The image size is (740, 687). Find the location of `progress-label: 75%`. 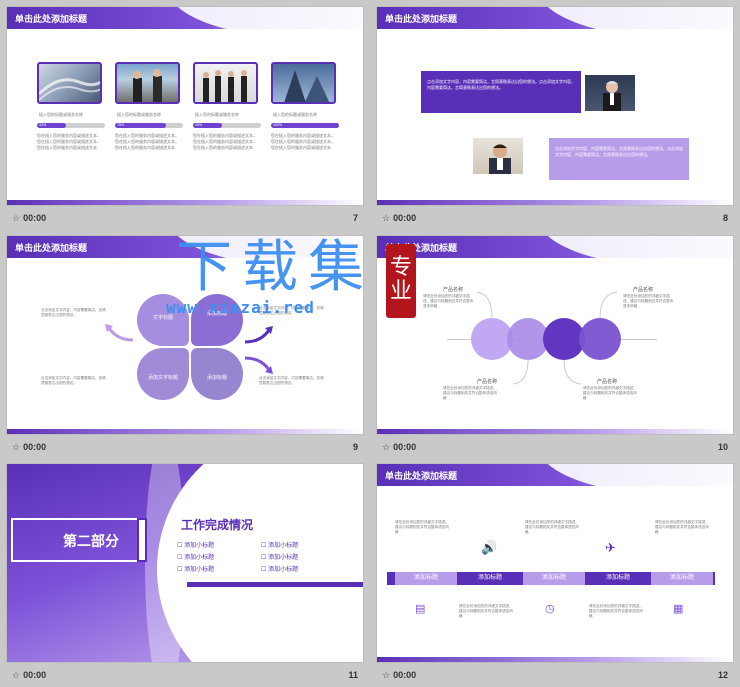

progress-label: 75% is located at coordinates (121, 125).